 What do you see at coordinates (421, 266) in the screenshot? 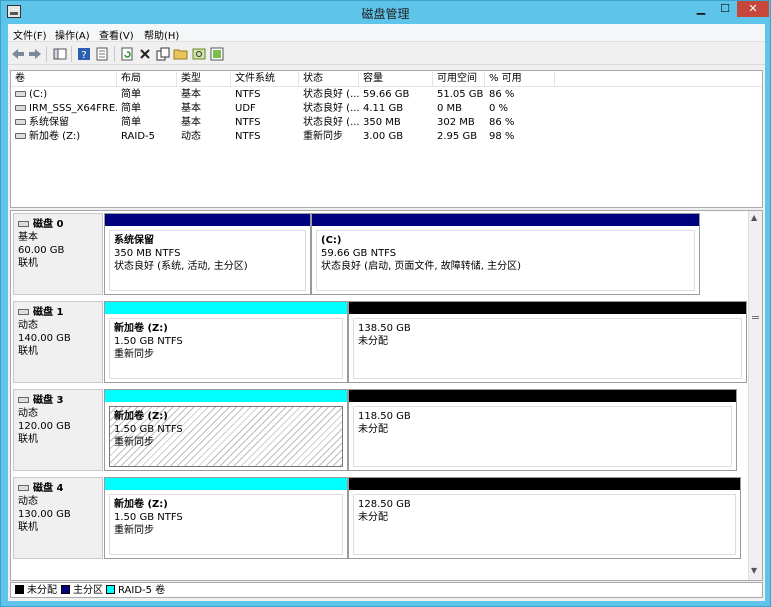
I see `partition-state: 状态良好 (启动, 页面文件, 故障转储, 主分区)` at bounding box center [421, 266].